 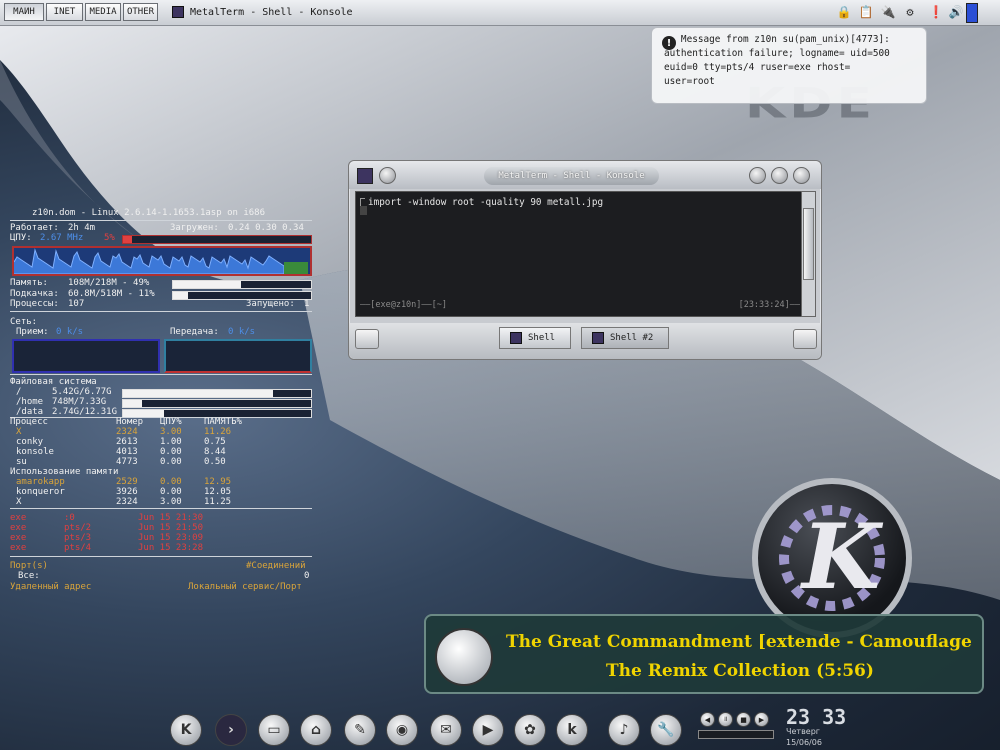 I want to click on cpu-graph, so click(x=162, y=261).